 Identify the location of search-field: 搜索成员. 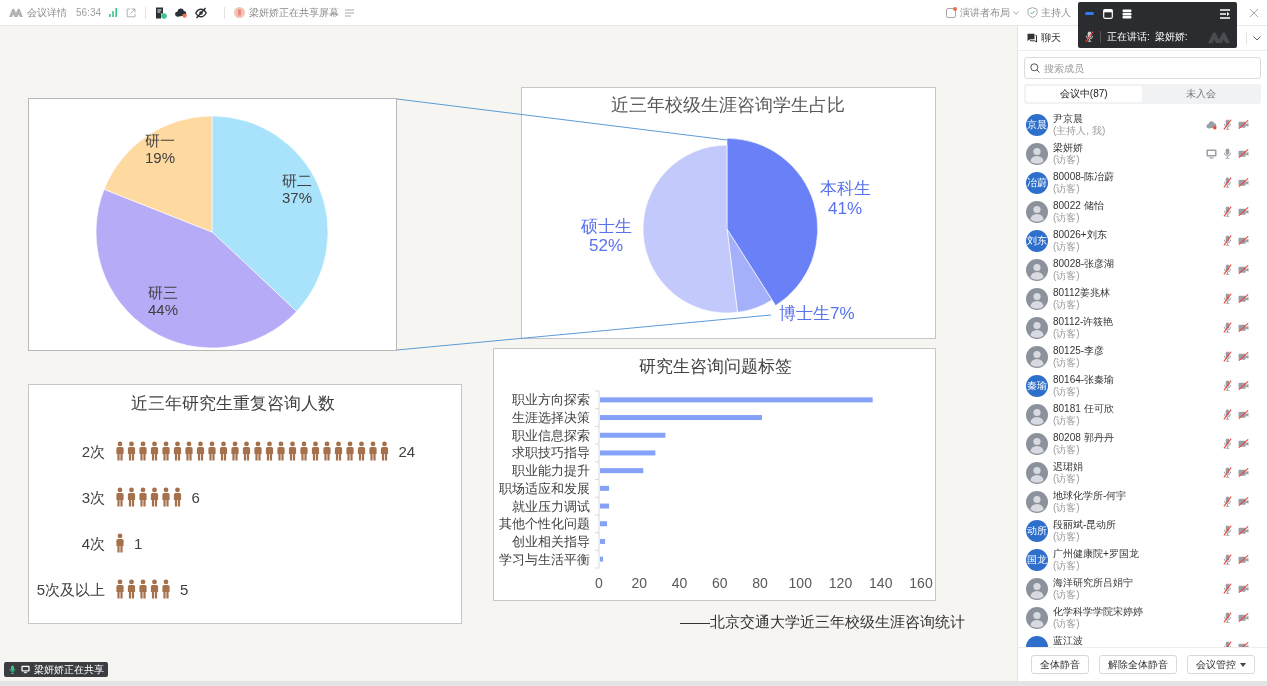
(1142, 68).